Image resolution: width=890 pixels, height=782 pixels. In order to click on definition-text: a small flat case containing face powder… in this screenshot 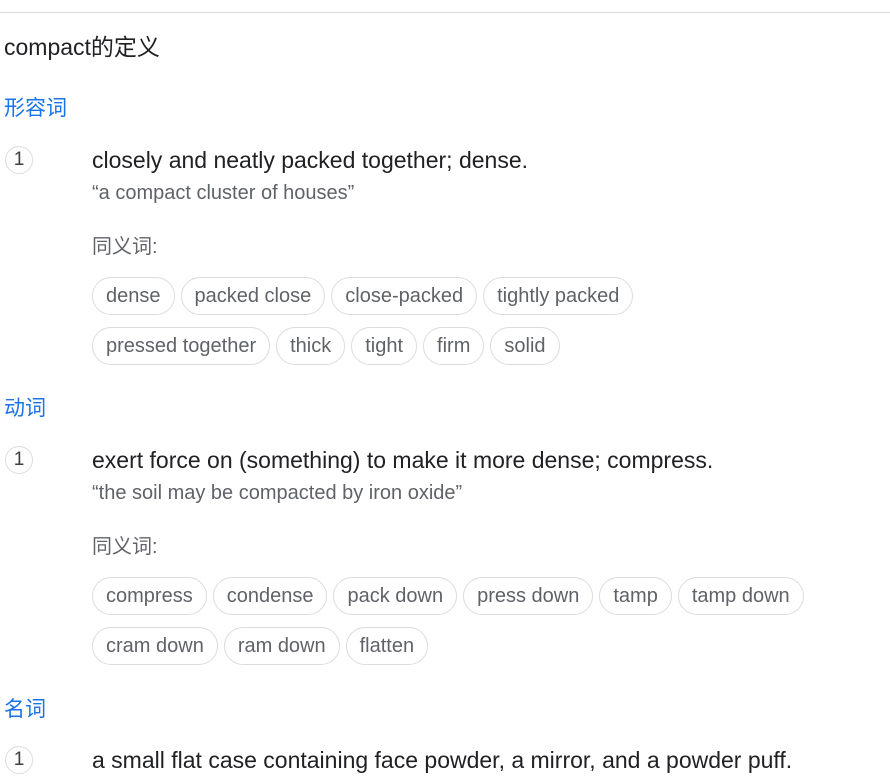, I will do `click(442, 760)`.